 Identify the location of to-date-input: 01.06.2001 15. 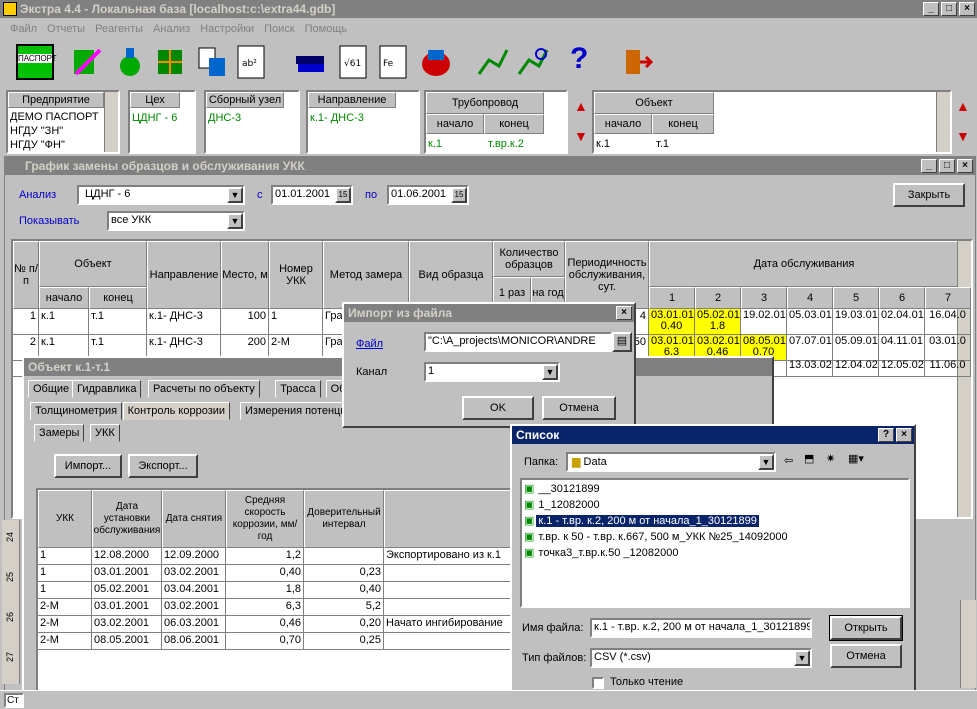
(428, 195).